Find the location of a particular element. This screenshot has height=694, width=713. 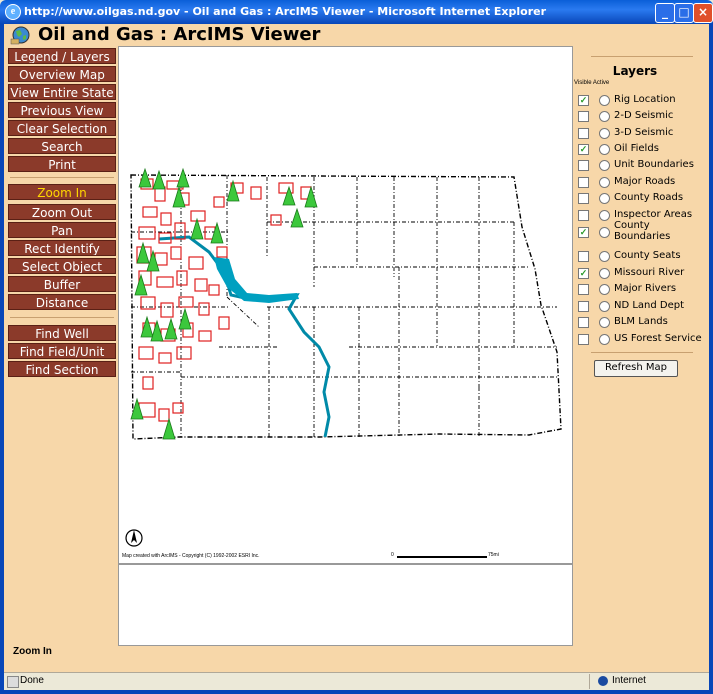

layer-row: ND Land Dept is located at coordinates (643, 306).